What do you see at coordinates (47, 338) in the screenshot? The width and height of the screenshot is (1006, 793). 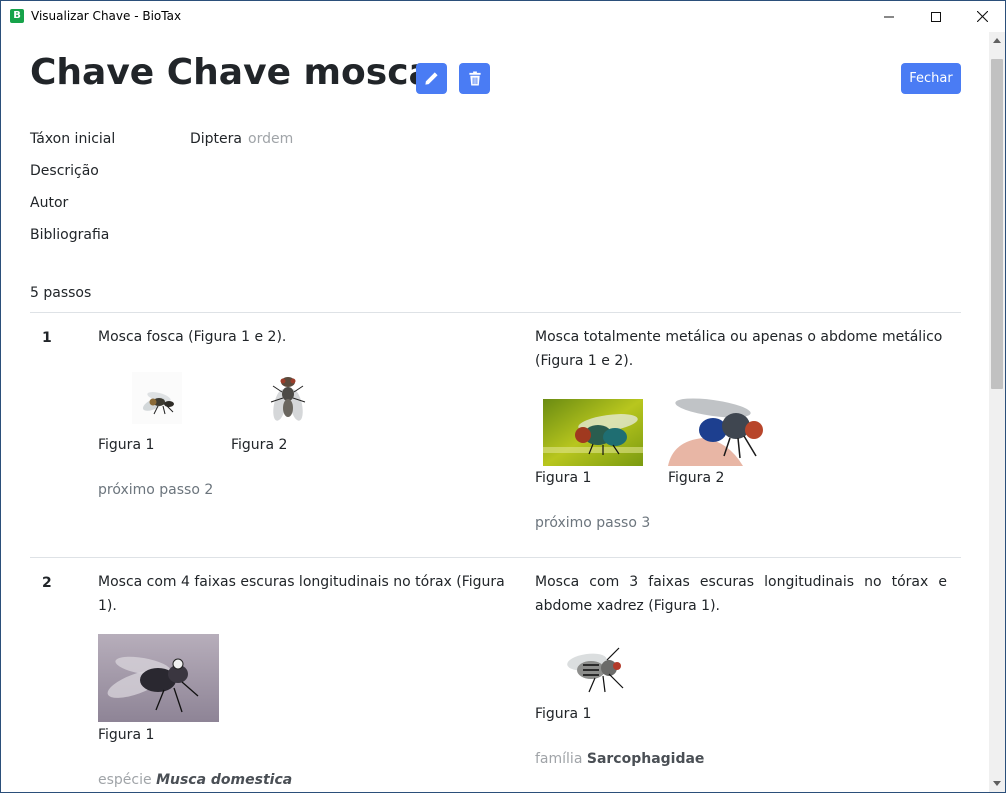 I see `step-number: 1` at bounding box center [47, 338].